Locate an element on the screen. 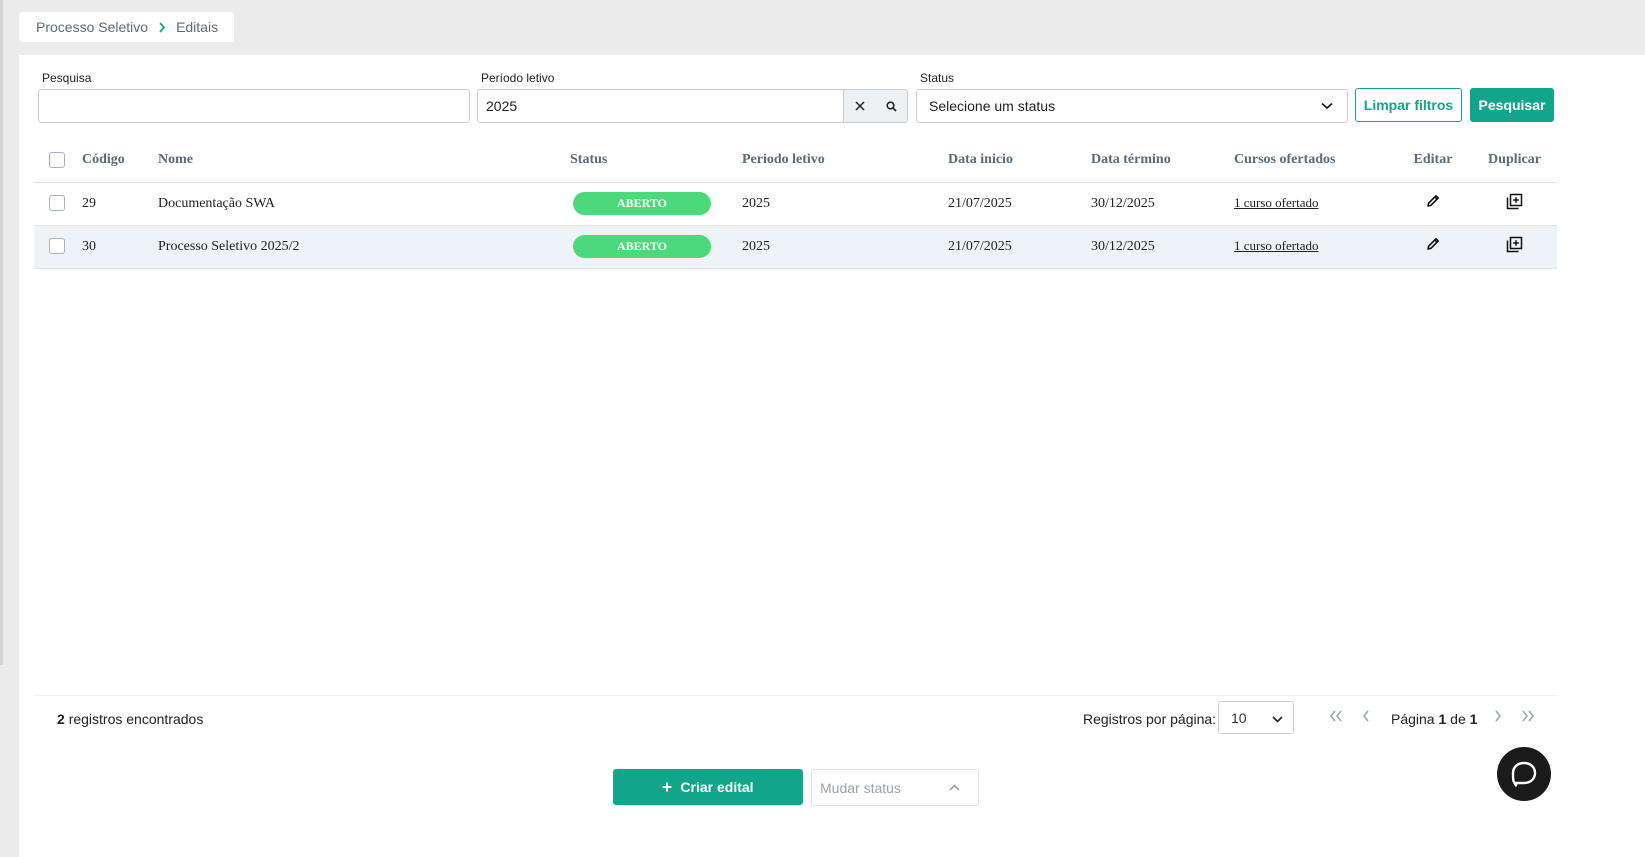 The height and width of the screenshot is (857, 1645). create-edital-button: Criar edital is located at coordinates (708, 787).